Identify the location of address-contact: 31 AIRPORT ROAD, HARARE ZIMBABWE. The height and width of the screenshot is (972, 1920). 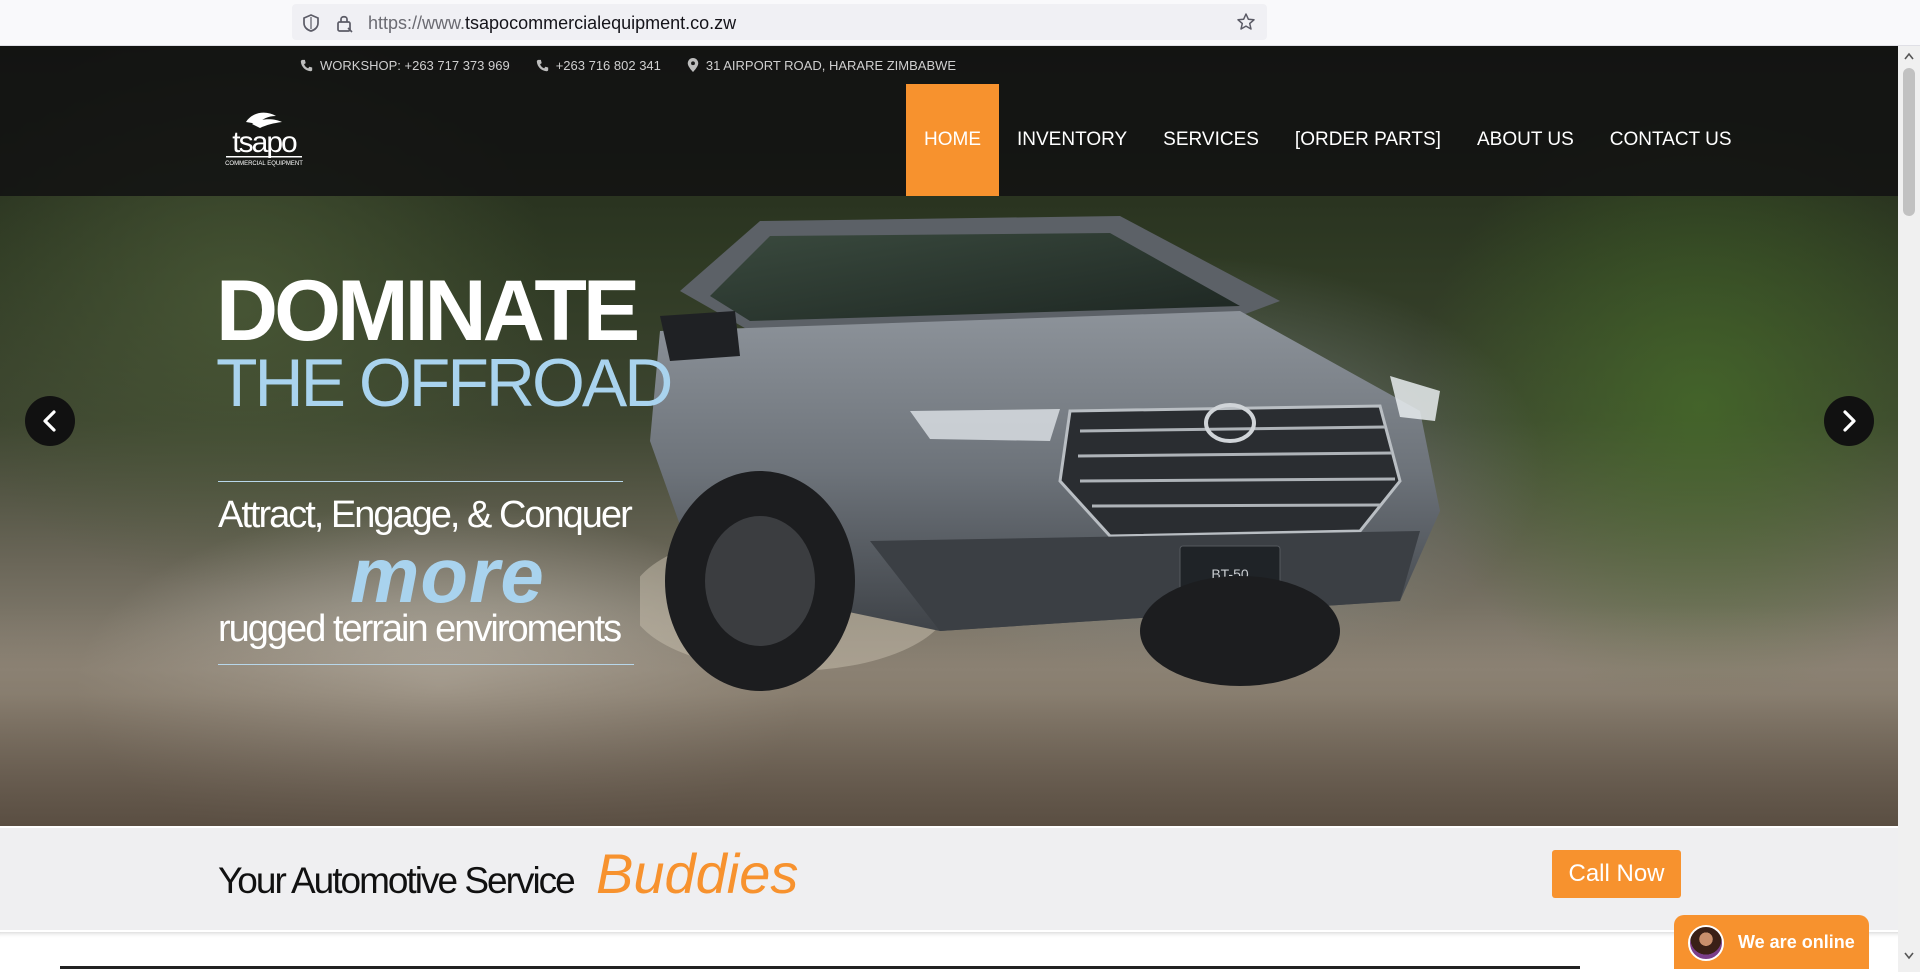
(821, 65).